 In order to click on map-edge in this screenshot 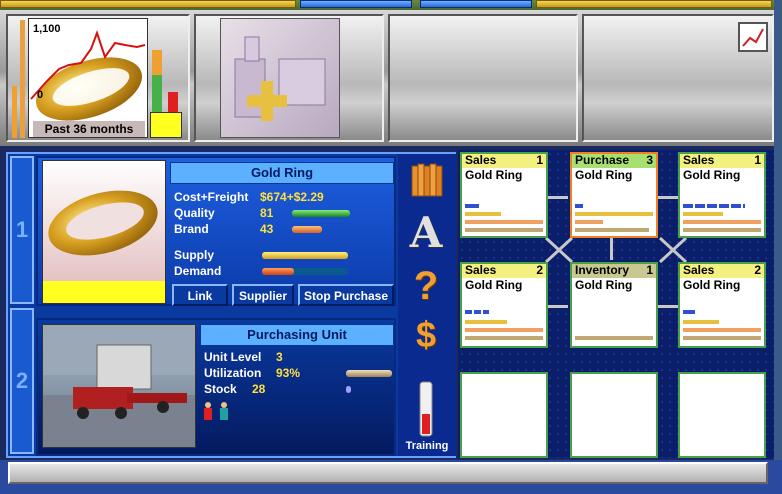, I will do `click(778, 247)`.